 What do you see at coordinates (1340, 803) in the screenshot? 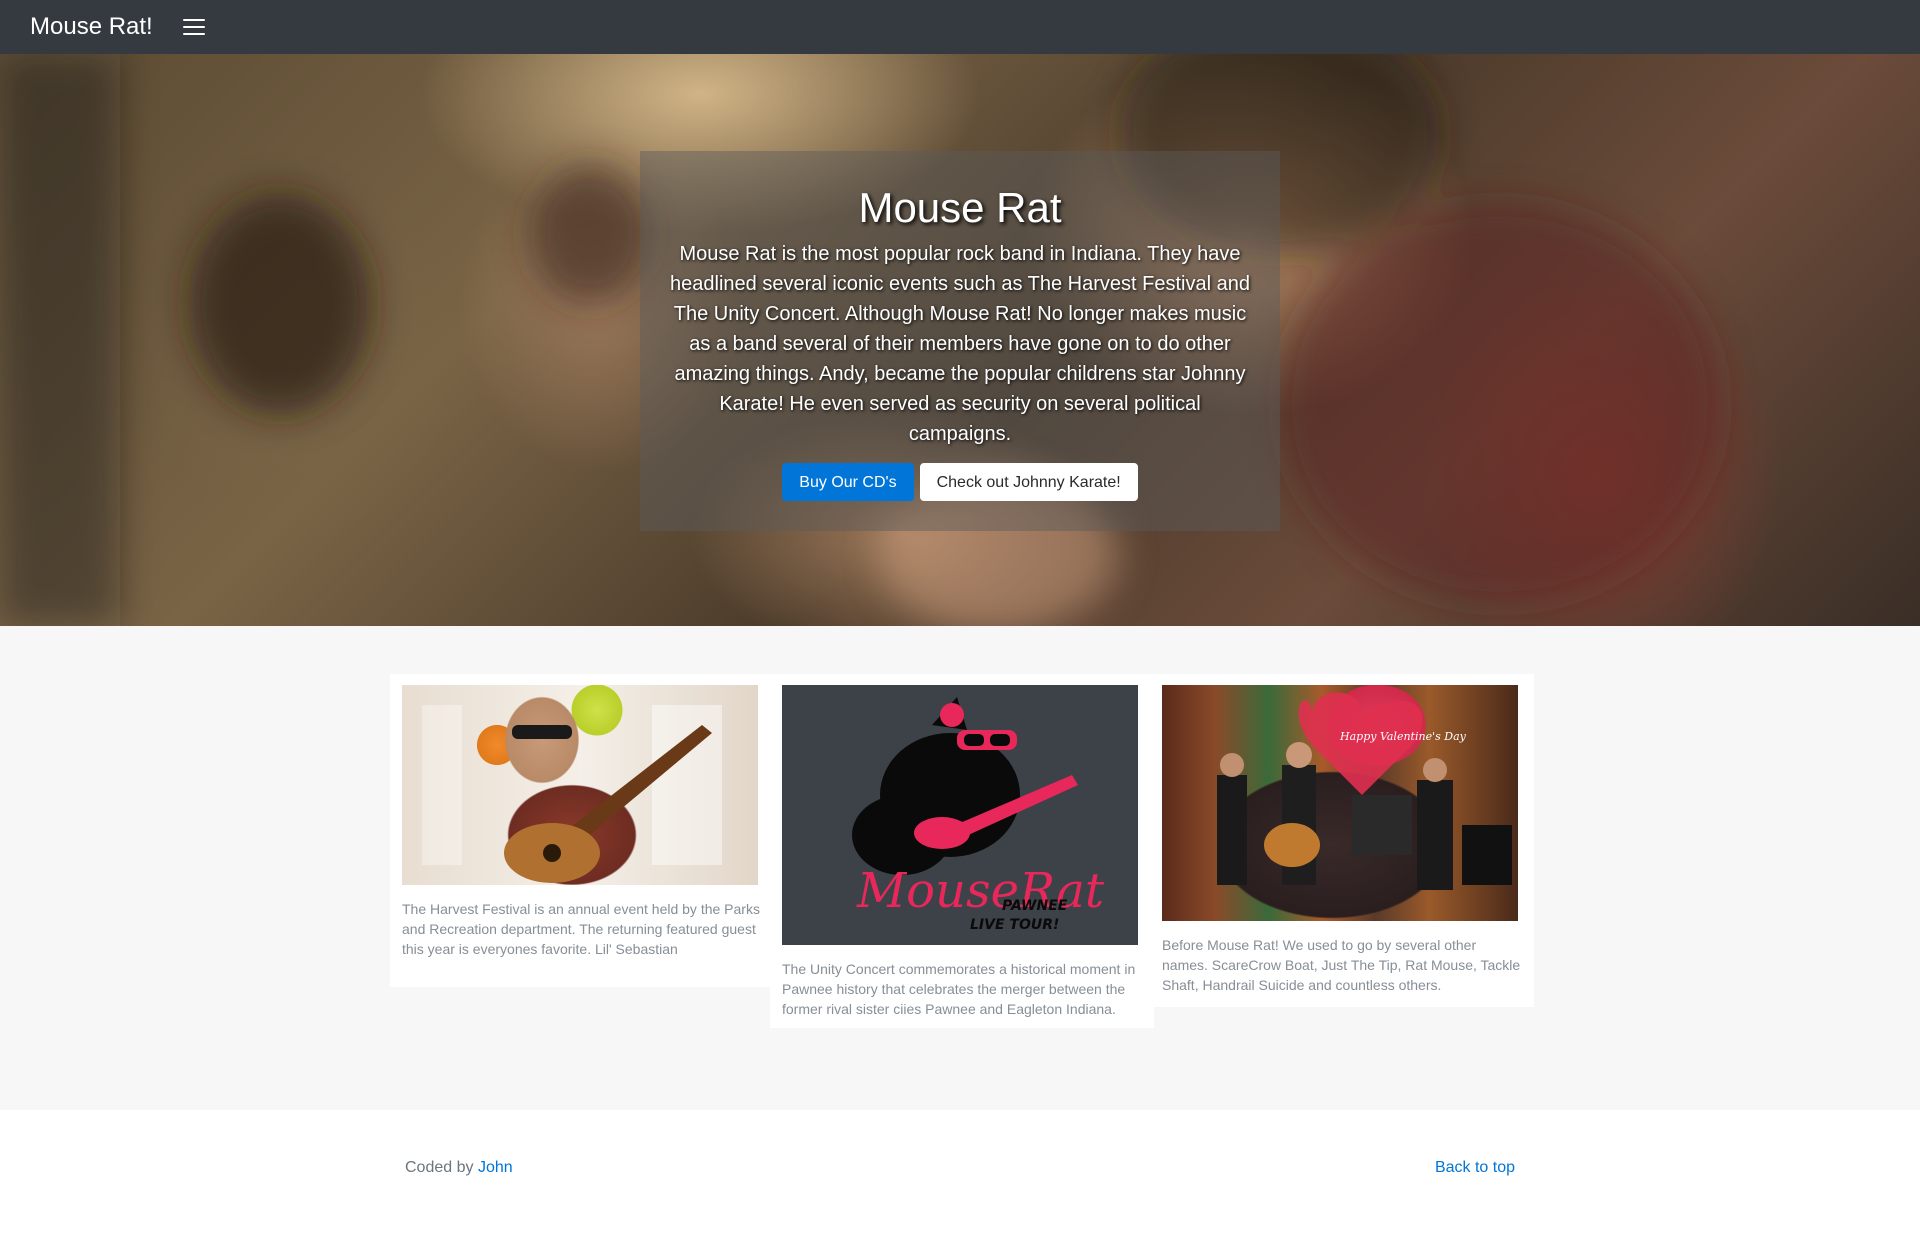
I see `band-stage-photo: Happy Valentine's Day` at bounding box center [1340, 803].